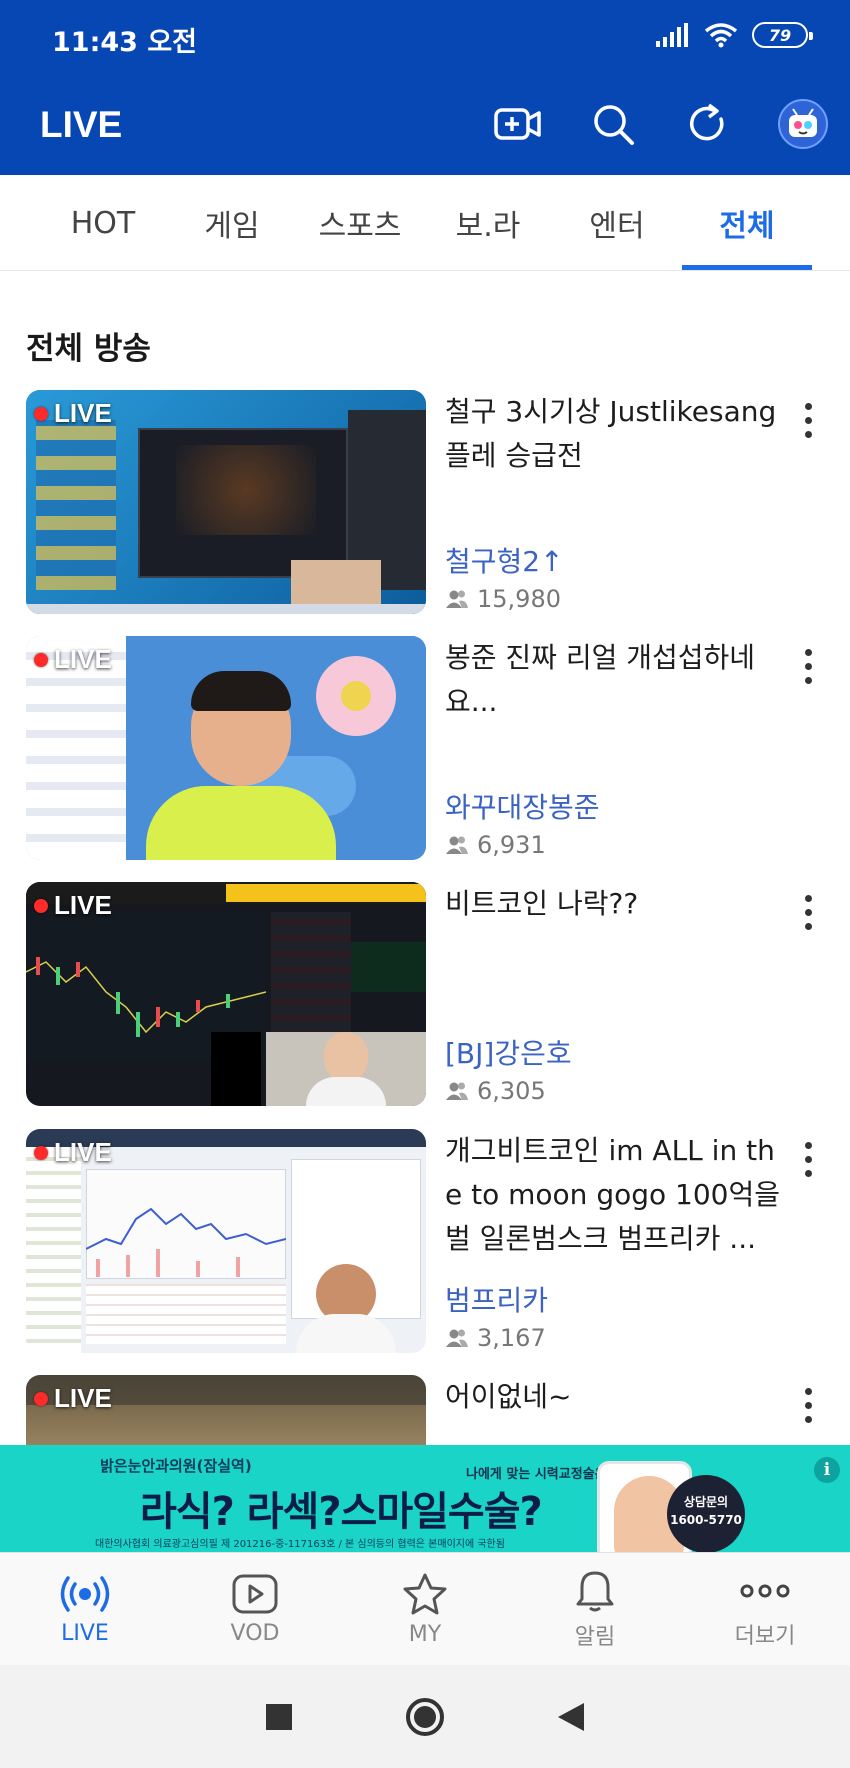 This screenshot has height=1768, width=850. Describe the element at coordinates (232, 223) in the screenshot. I see `tab-game: 게임` at that location.